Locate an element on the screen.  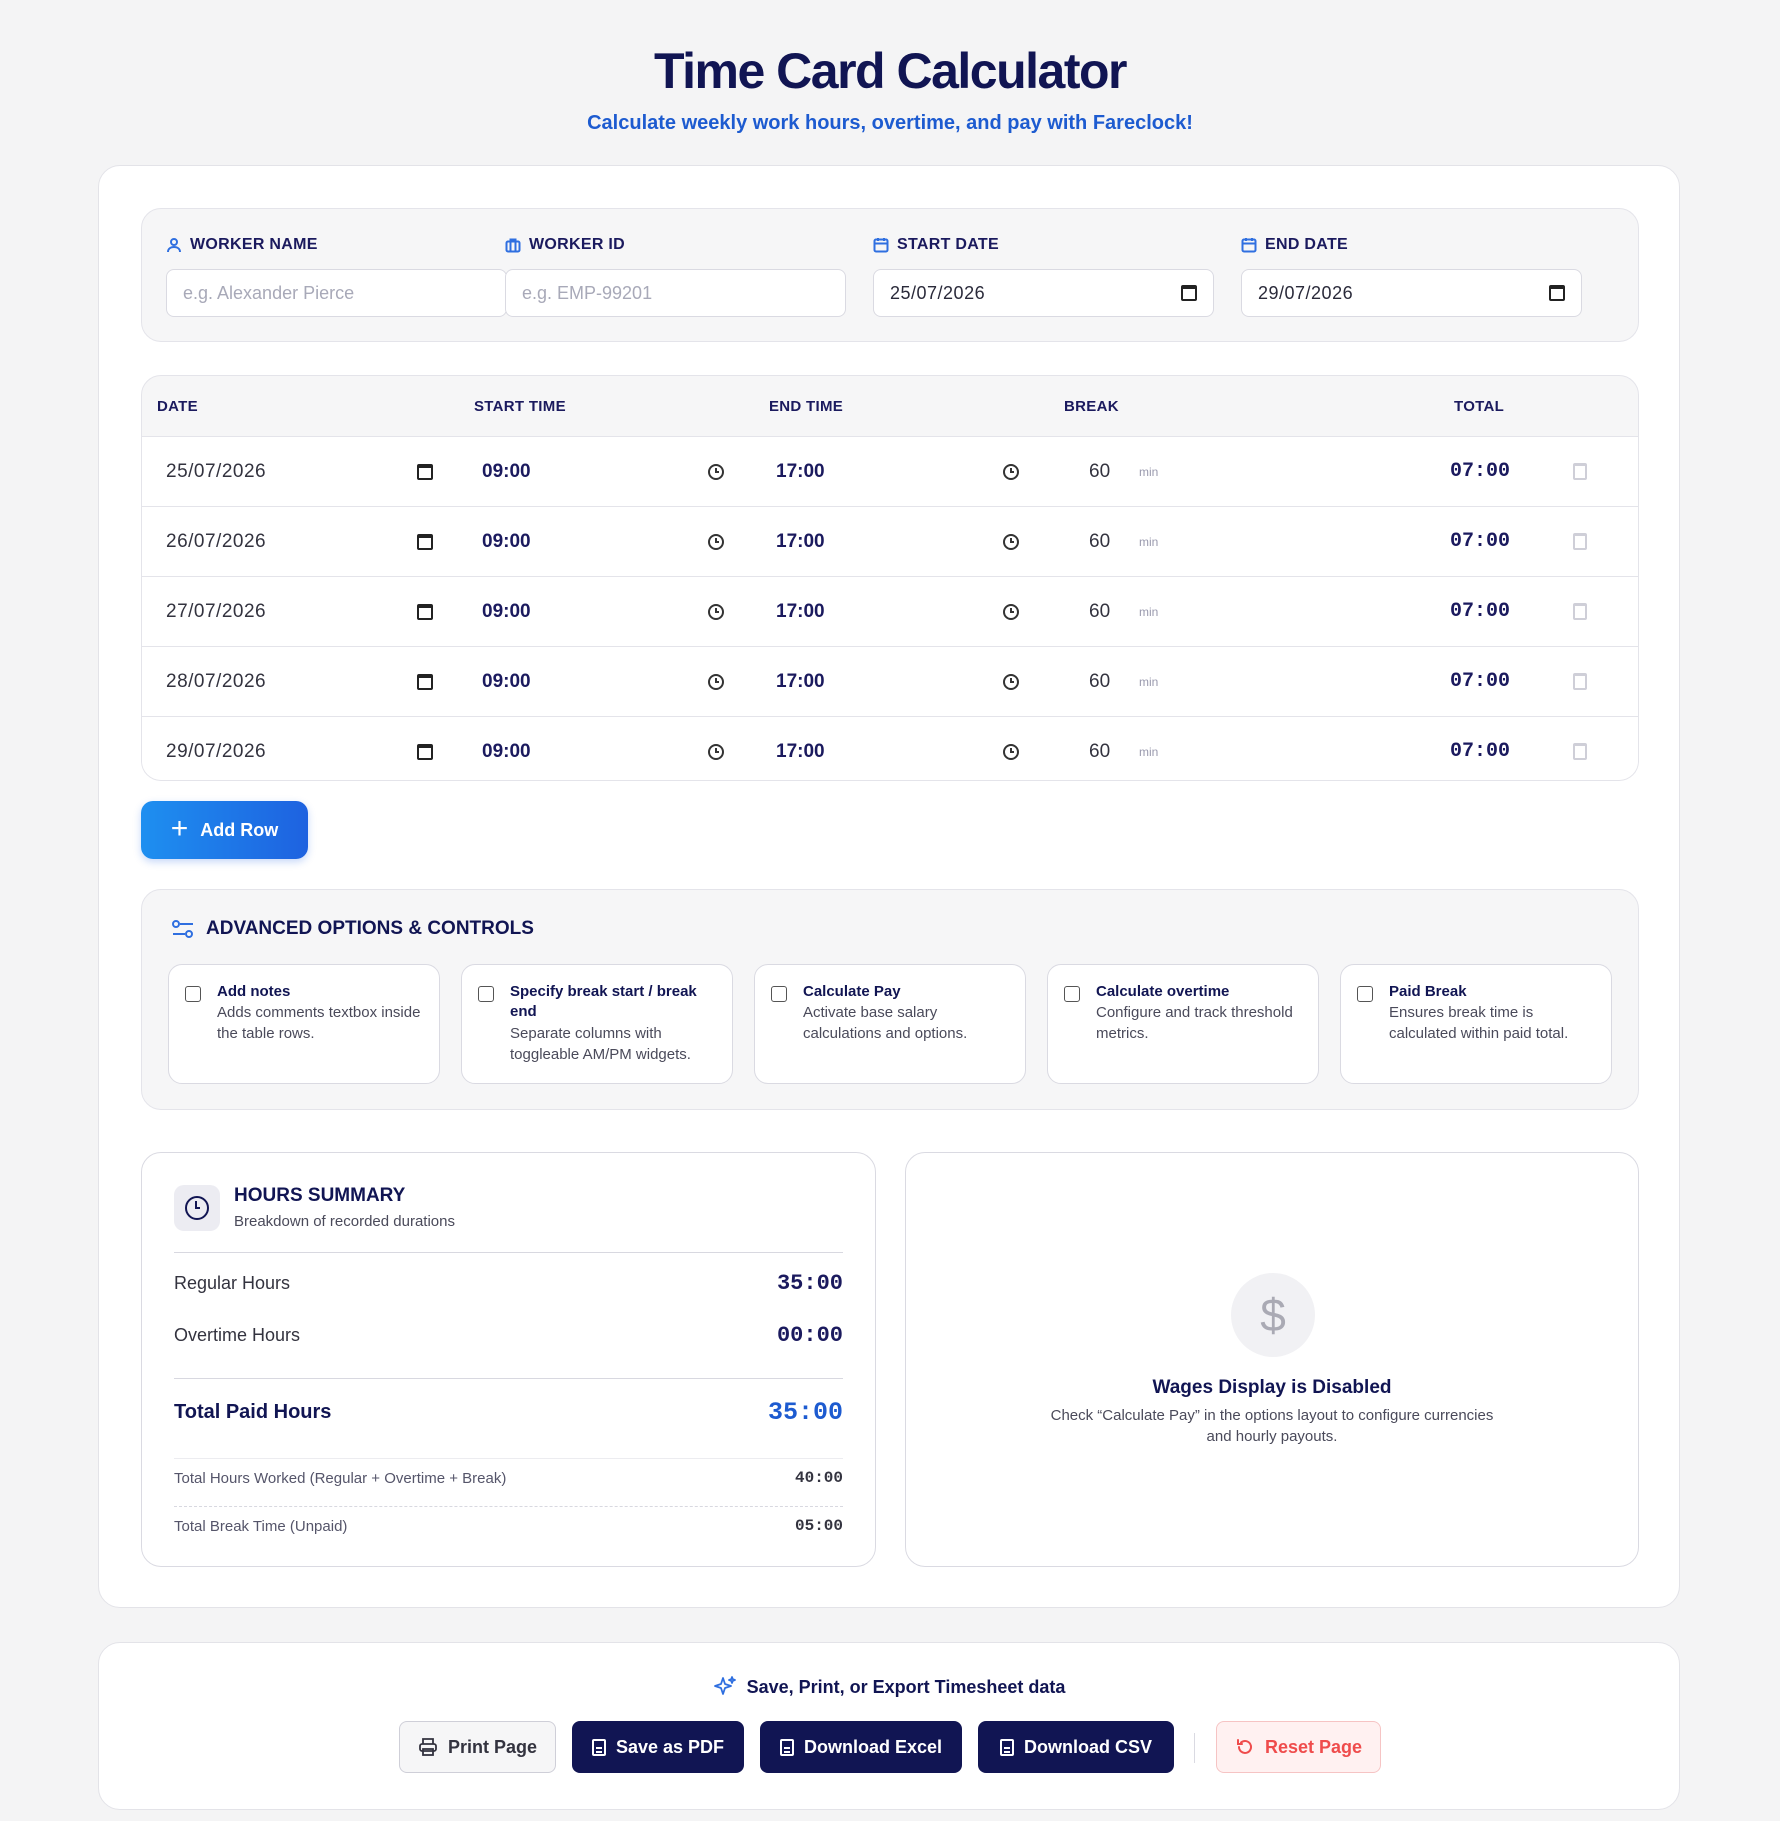
advanced-options-title: ADVANCED OPTIONS & CONTROLS is located at coordinates (370, 928).